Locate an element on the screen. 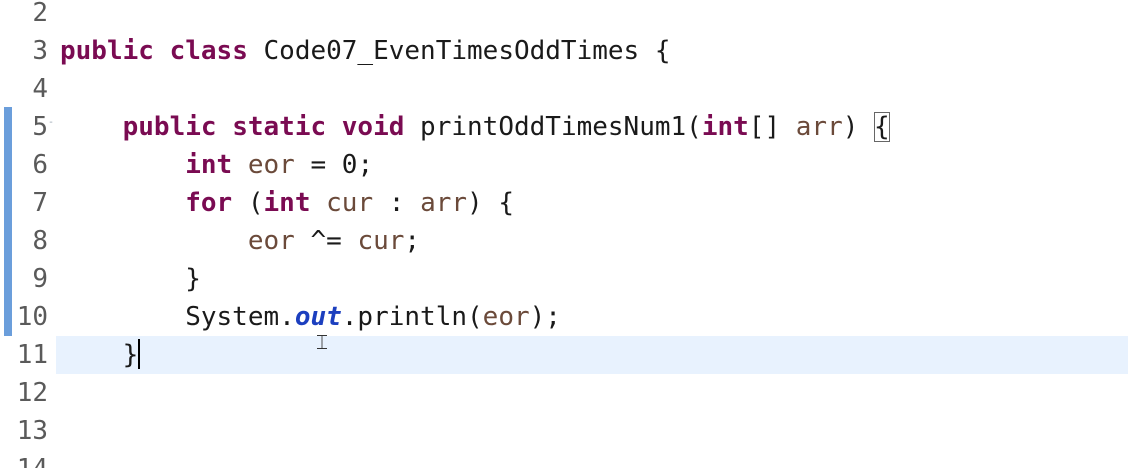 Image resolution: width=1128 pixels, height=468 pixels. line-number-gutter: 14 is located at coordinates (28, 459).